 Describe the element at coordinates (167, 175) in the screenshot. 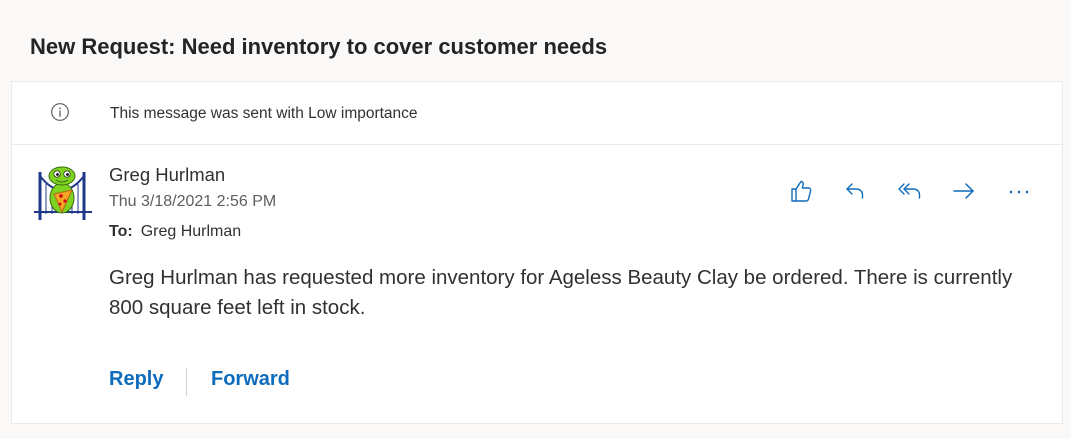

I see `sender-name: Greg Hurlman` at that location.